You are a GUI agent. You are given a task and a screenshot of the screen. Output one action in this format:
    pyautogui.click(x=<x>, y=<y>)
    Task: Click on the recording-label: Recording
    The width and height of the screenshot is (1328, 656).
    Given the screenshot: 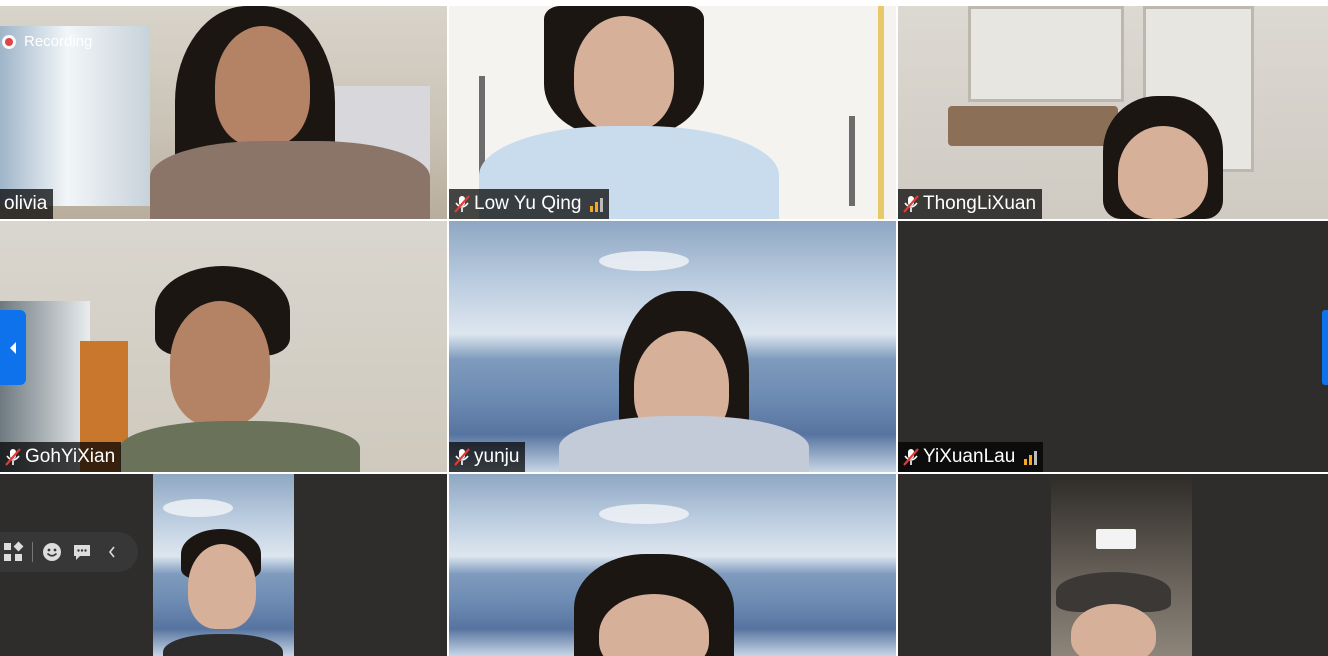 What is the action you would take?
    pyautogui.click(x=58, y=41)
    